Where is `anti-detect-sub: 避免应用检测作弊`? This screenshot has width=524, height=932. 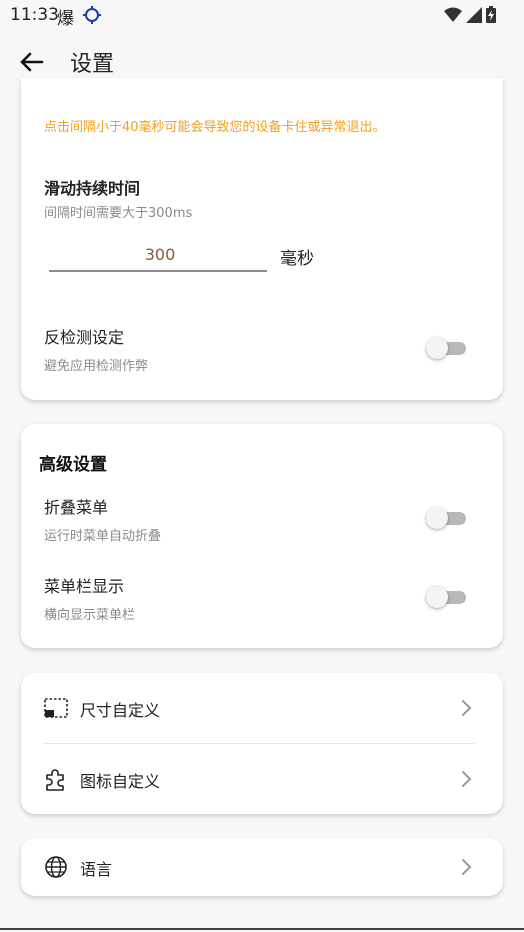 anti-detect-sub: 避免应用检测作弊 is located at coordinates (96, 366).